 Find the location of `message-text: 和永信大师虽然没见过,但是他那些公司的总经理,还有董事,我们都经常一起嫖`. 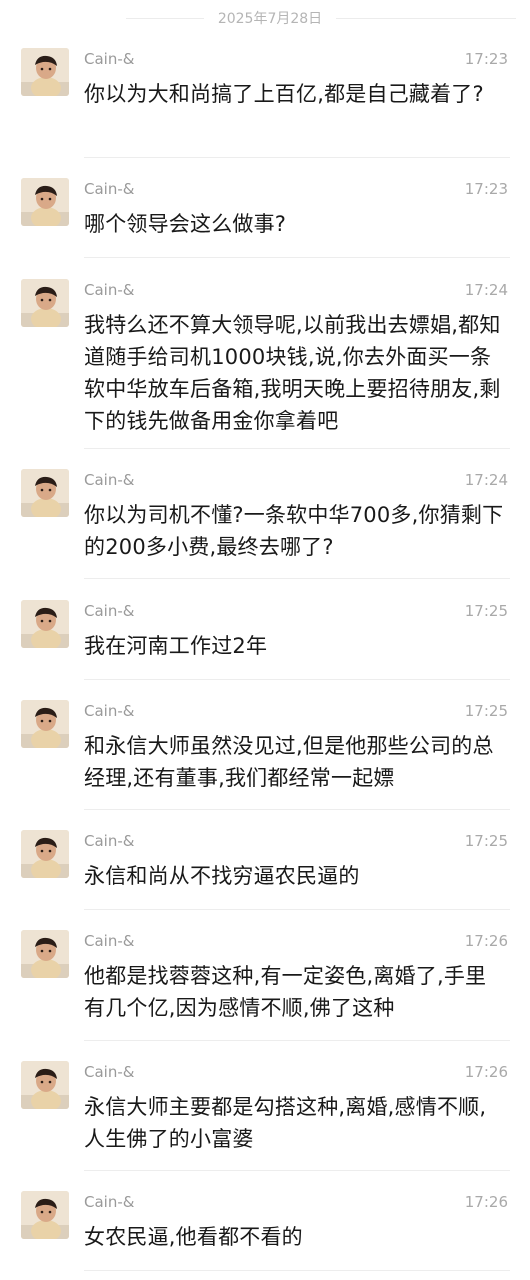

message-text: 和永信大师虽然没见过,但是他那些公司的总经理,还有董事,我们都经常一起嫖 is located at coordinates (289, 762).